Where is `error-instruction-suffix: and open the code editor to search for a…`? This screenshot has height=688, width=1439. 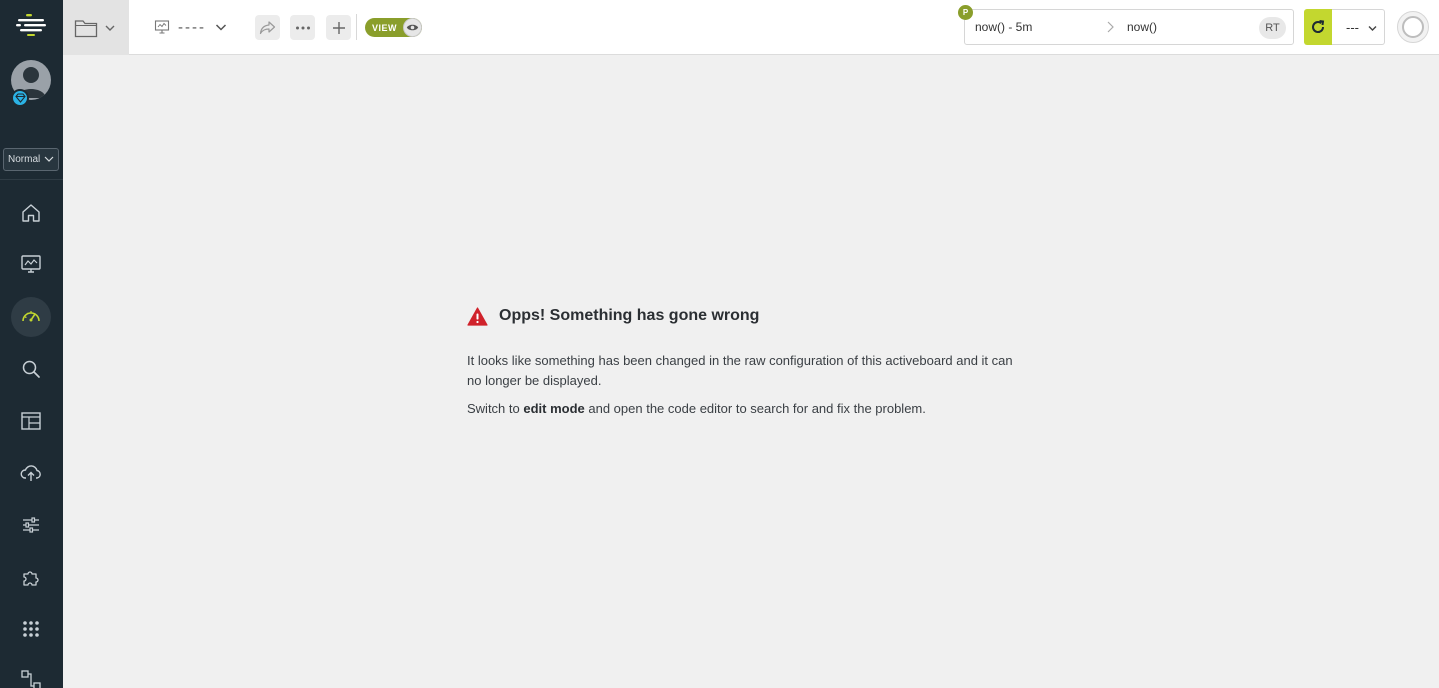 error-instruction-suffix: and open the code editor to search for a… is located at coordinates (755, 408).